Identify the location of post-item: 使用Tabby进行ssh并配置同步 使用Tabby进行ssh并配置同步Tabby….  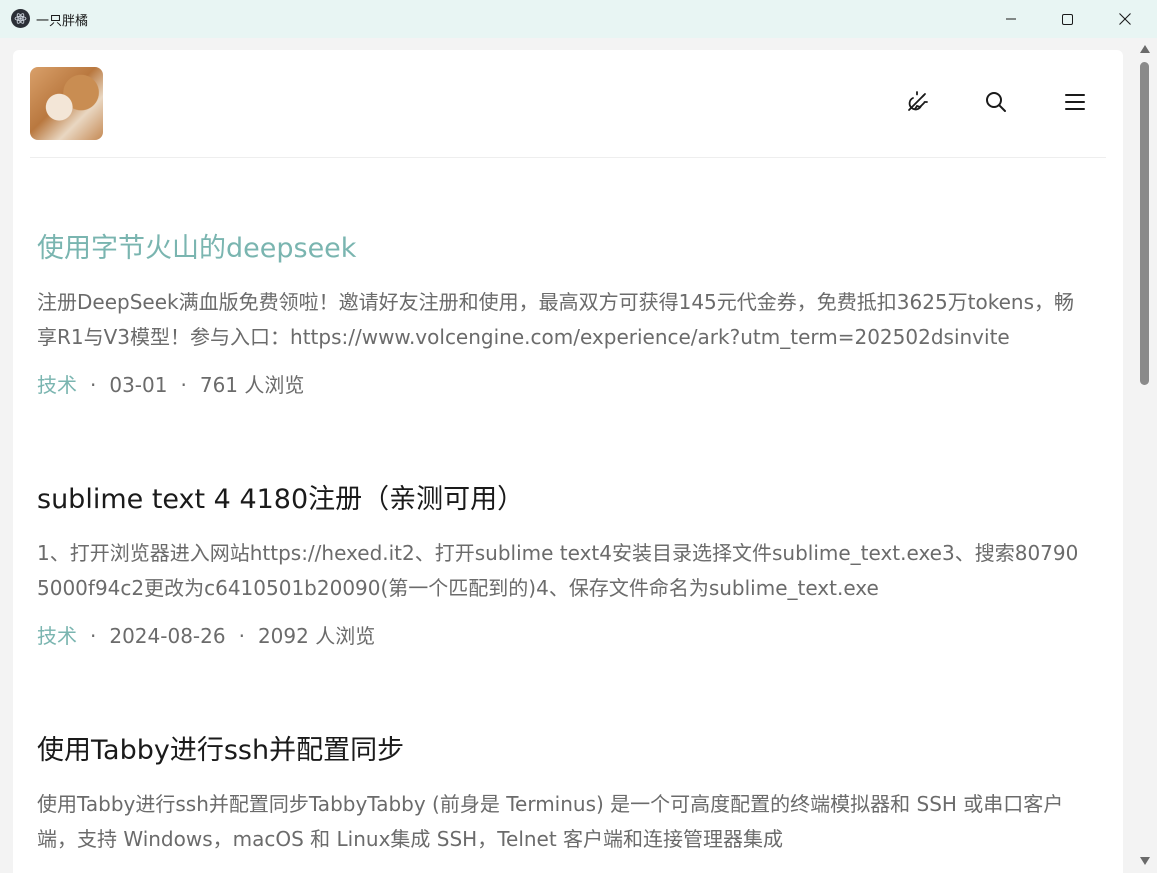
(562, 795).